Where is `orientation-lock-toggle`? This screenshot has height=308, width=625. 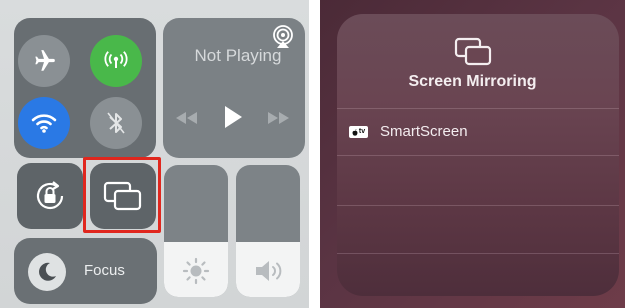
orientation-lock-toggle is located at coordinates (50, 196).